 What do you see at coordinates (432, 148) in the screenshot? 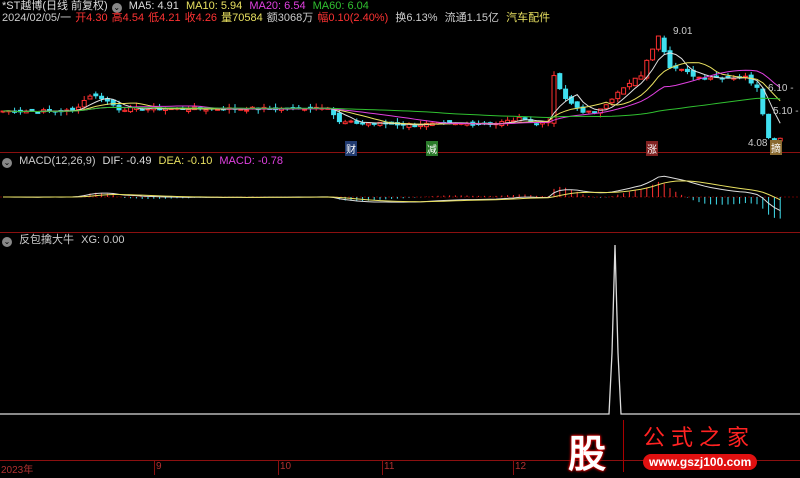
I see `marker-jian: 减` at bounding box center [432, 148].